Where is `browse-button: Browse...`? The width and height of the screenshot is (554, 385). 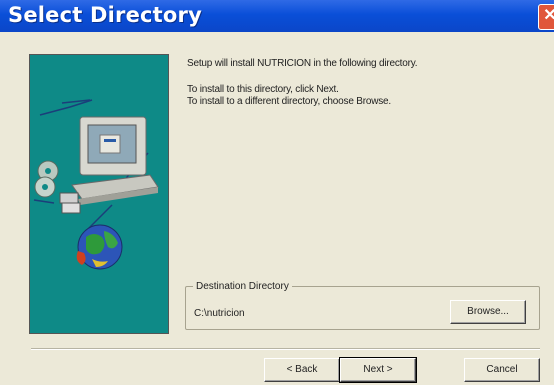
browse-button: Browse... is located at coordinates (488, 312).